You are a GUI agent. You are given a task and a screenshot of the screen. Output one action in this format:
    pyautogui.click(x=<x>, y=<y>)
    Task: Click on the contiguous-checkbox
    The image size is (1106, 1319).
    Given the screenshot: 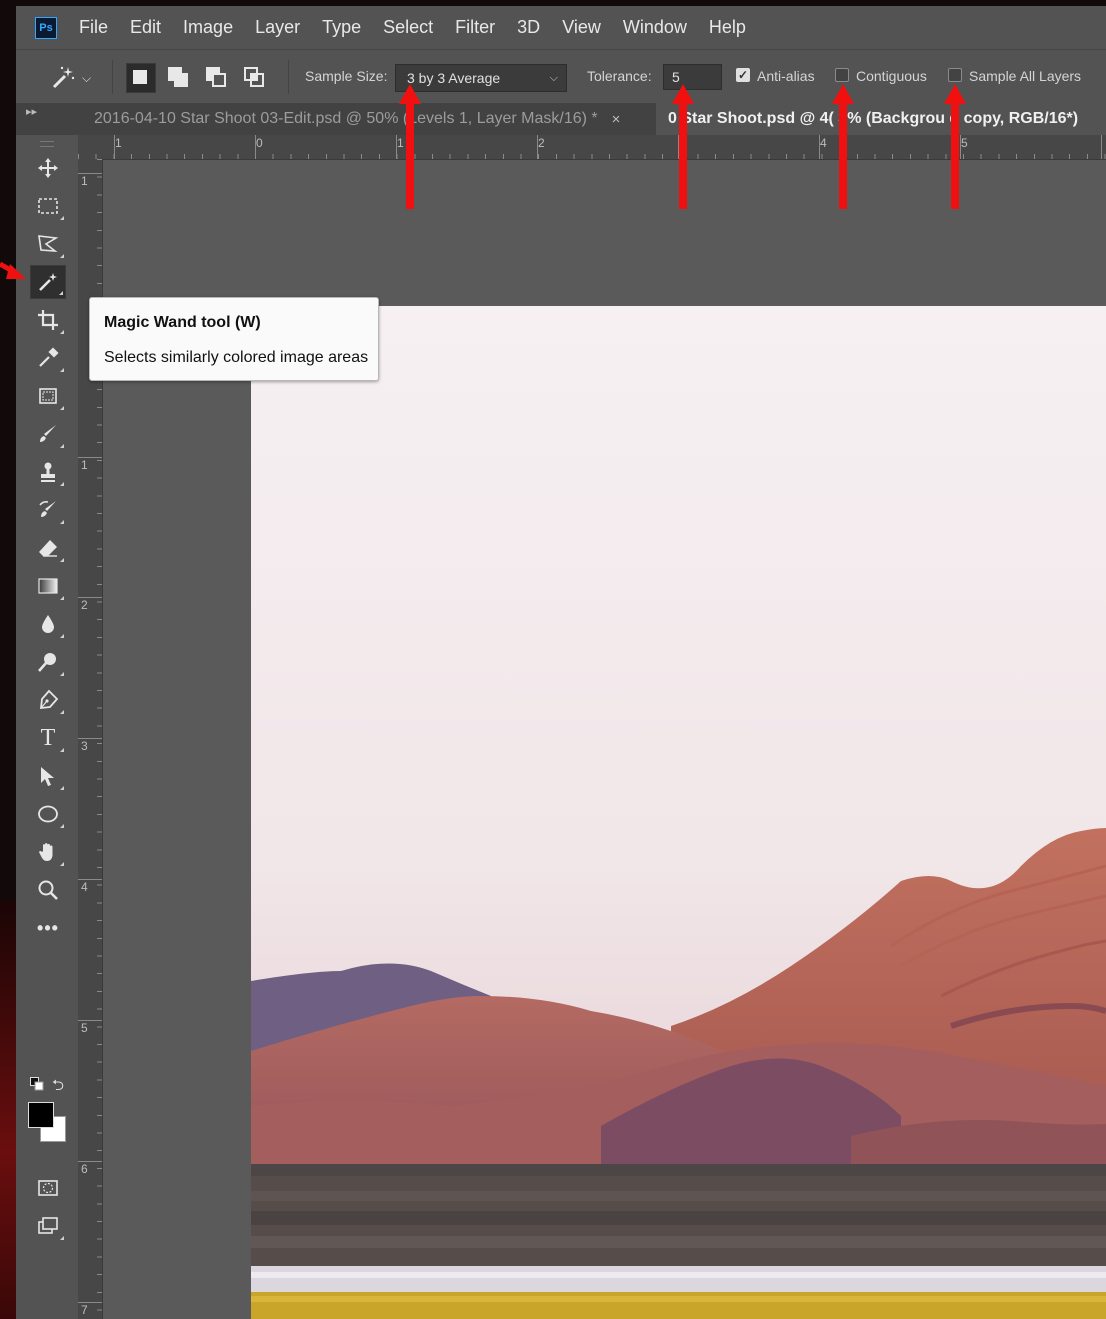 What is the action you would take?
    pyautogui.click(x=842, y=75)
    